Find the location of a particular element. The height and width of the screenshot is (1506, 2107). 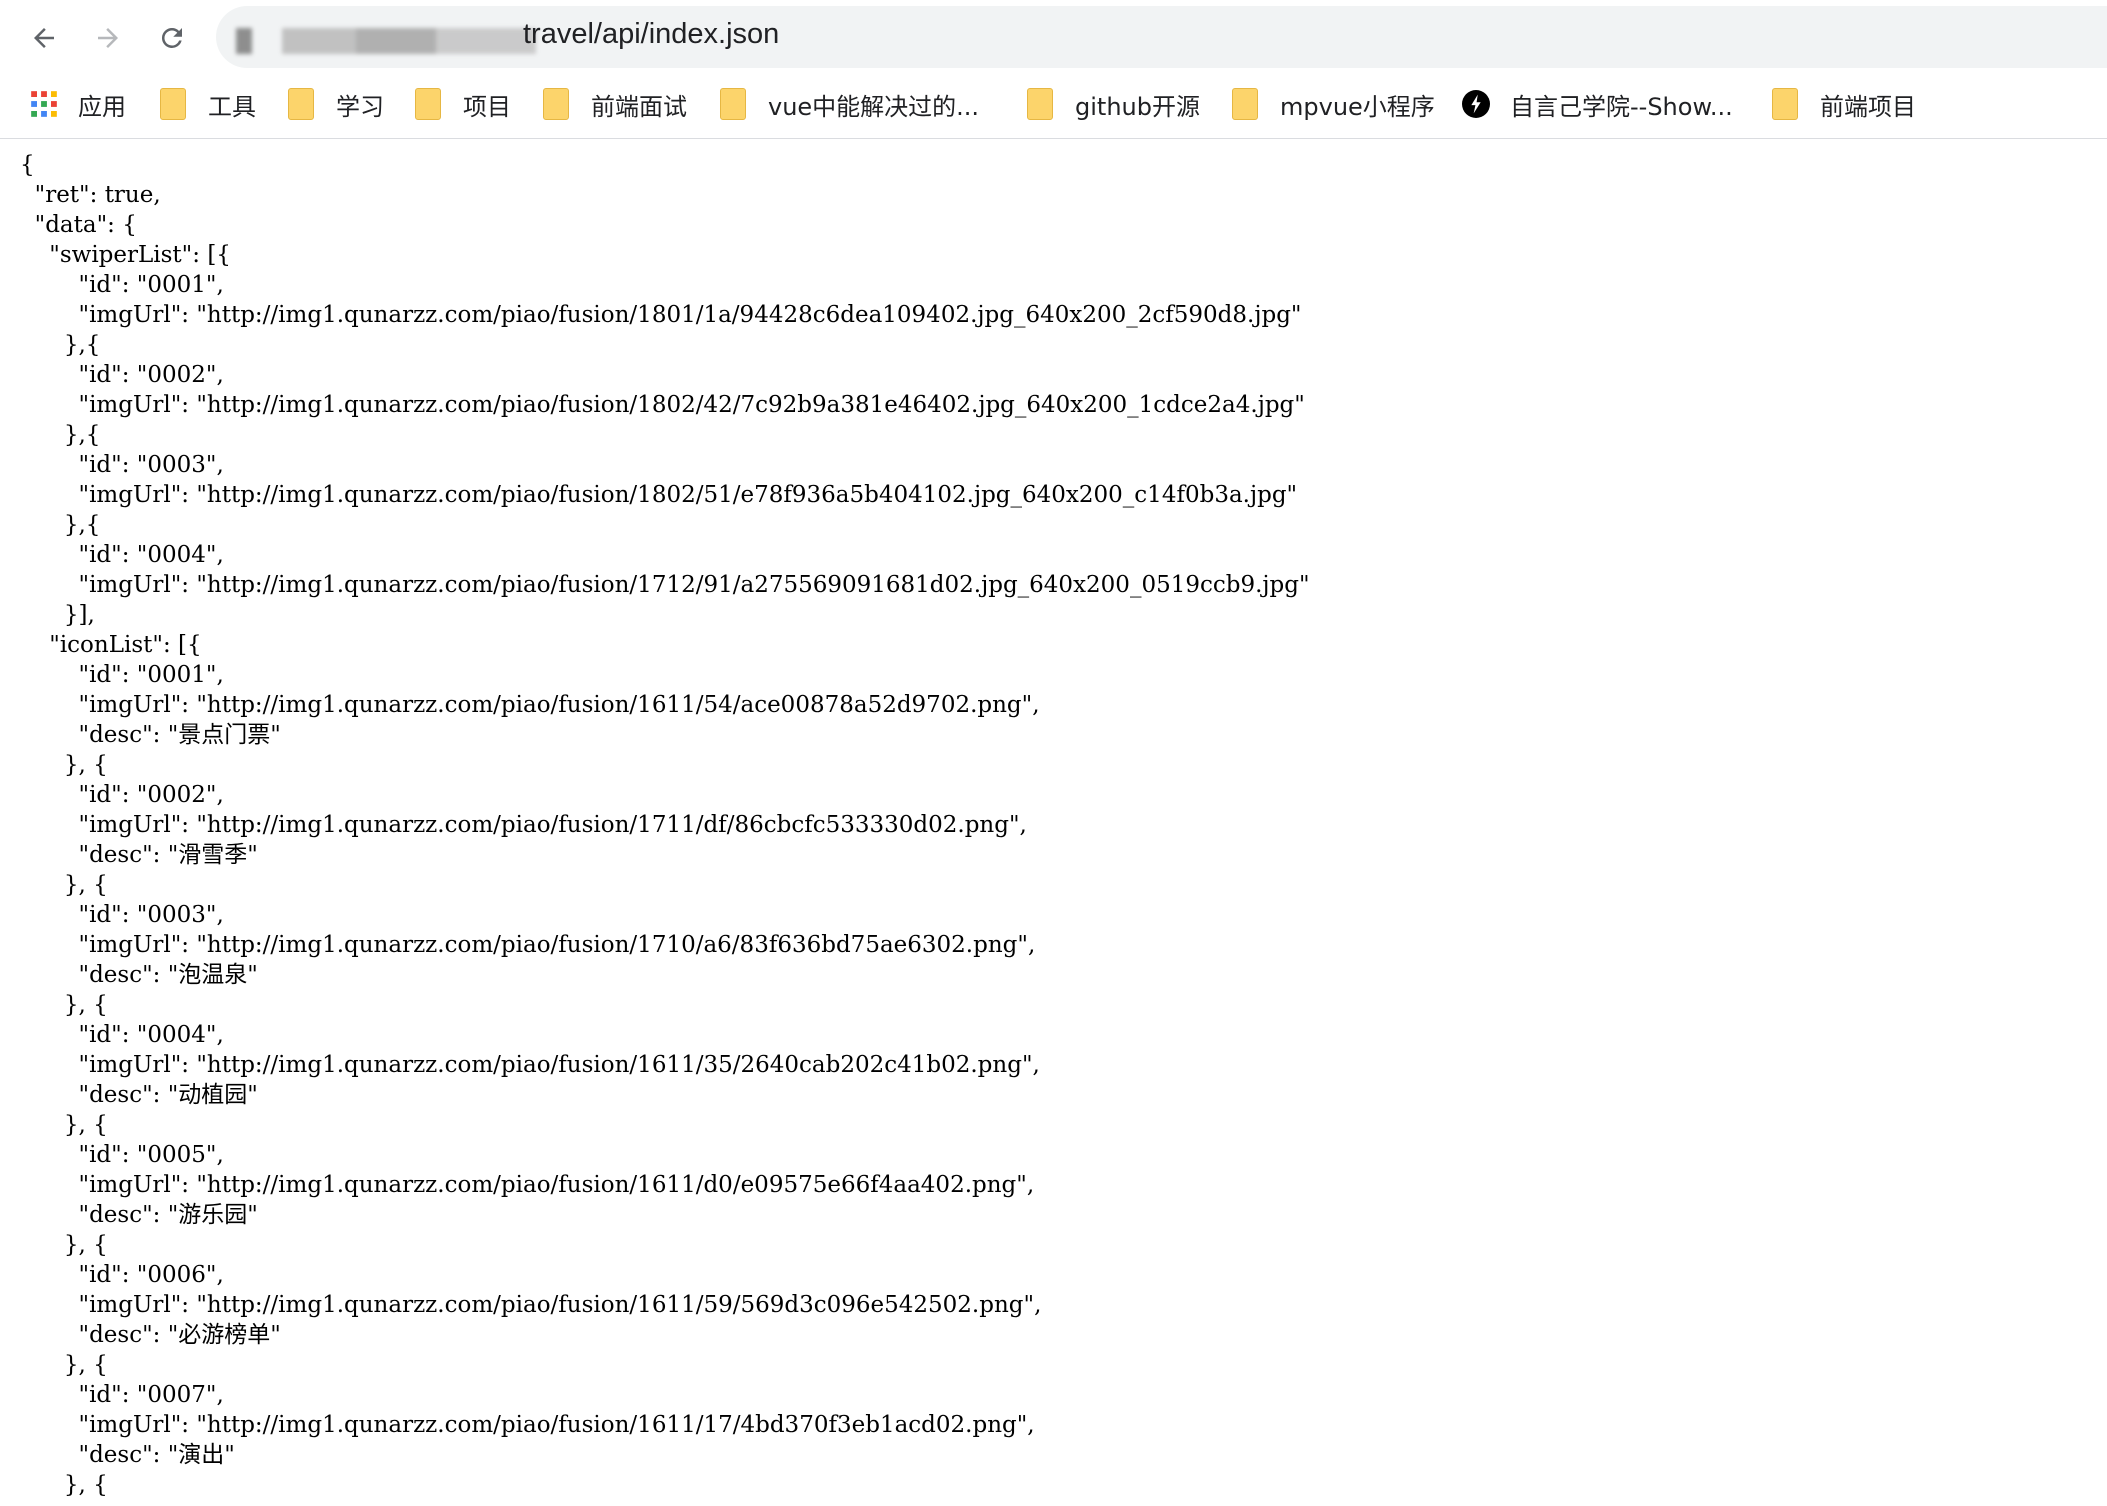

forward-button is located at coordinates (108, 38).